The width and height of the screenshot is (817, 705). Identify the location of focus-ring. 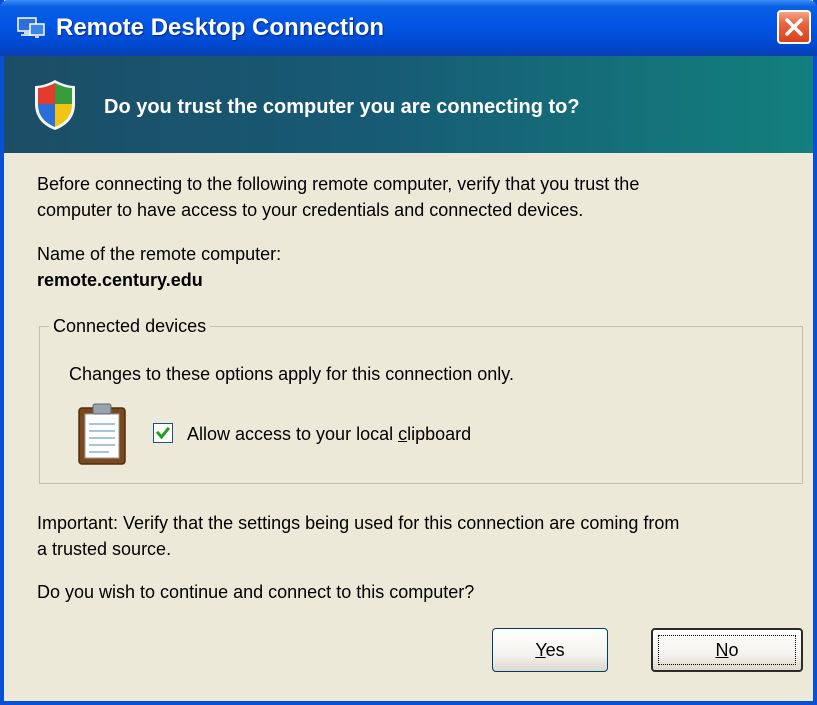
(727, 650).